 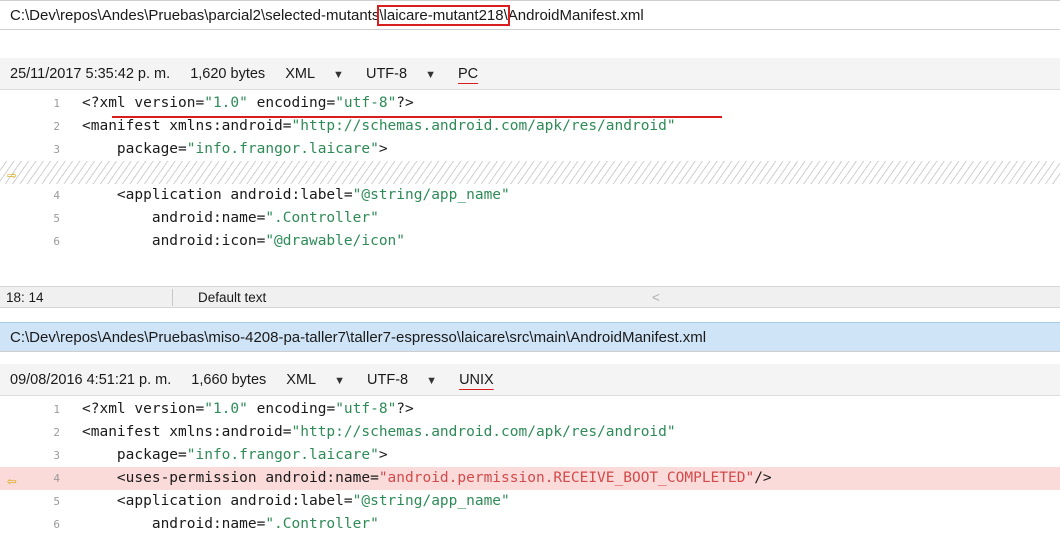 I want to click on diff-arrow-left-icon: ⇦, so click(x=12, y=480).